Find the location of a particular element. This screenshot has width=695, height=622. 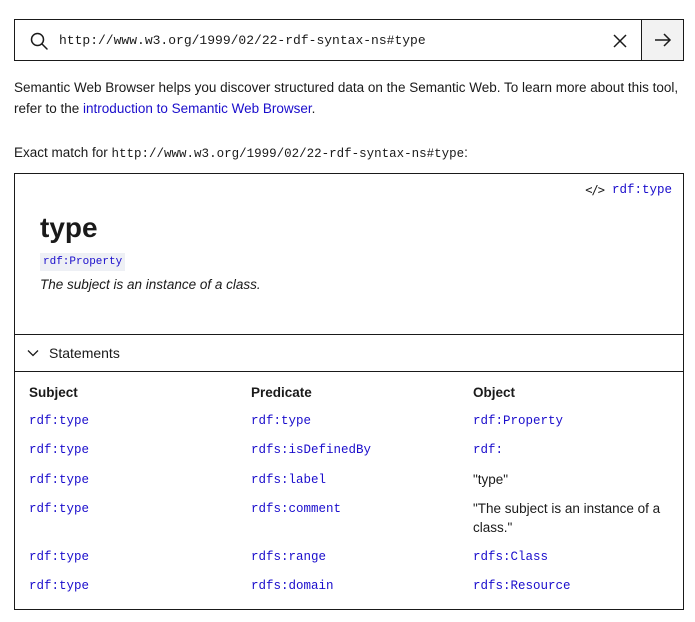

view-source-link: </> rdf:type is located at coordinates (628, 190).